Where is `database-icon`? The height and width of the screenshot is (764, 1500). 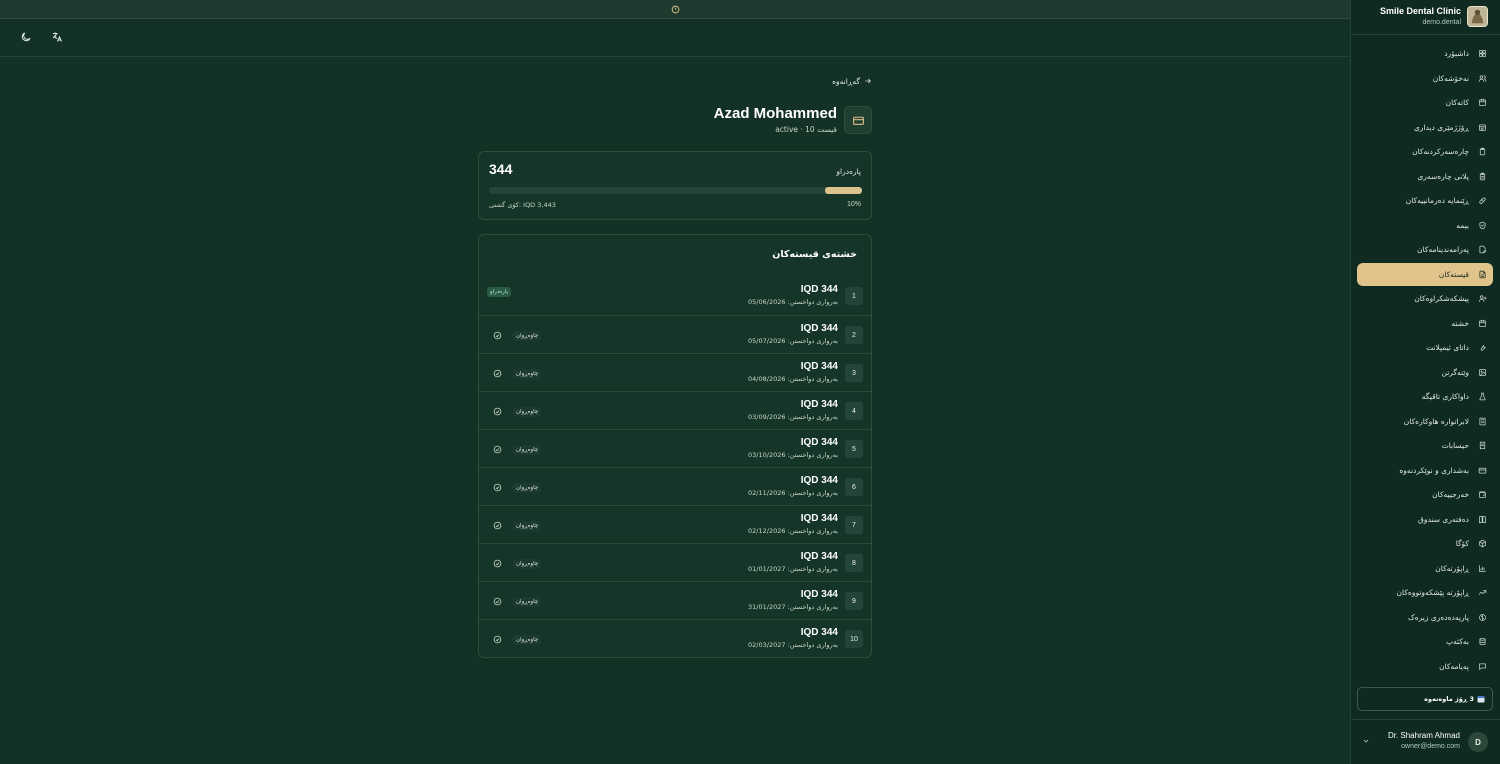 database-icon is located at coordinates (1482, 641).